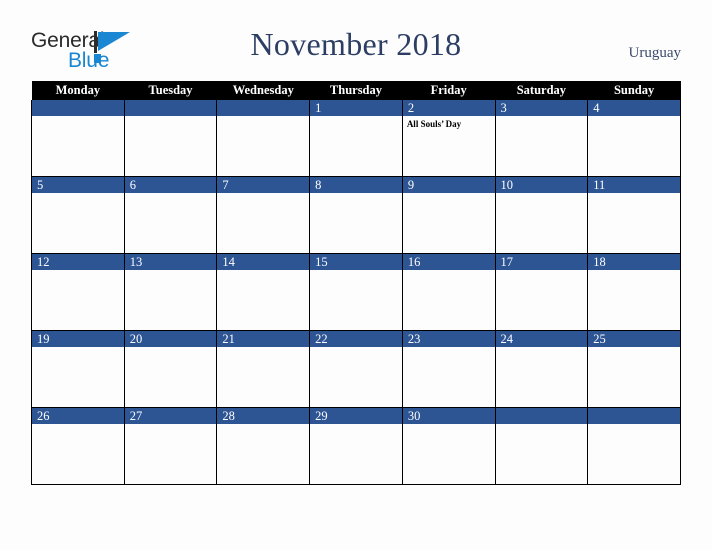  What do you see at coordinates (655, 53) in the screenshot?
I see `locale-label: Uruguay` at bounding box center [655, 53].